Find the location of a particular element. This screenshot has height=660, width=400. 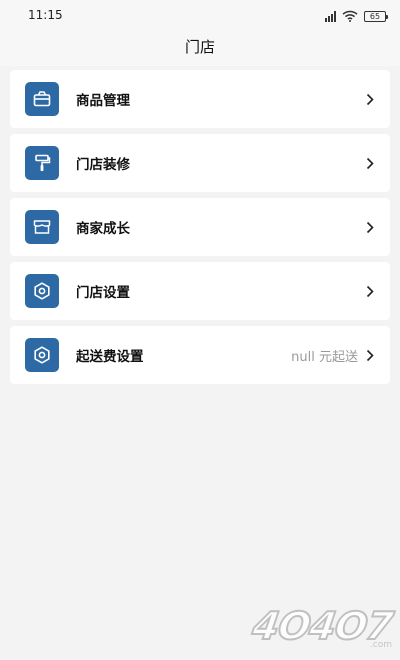

battery-icon: 65 is located at coordinates (376, 16).